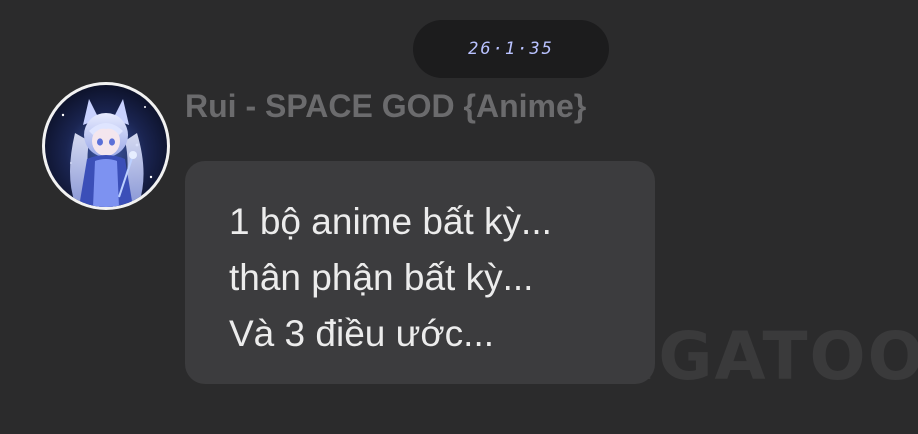 The image size is (918, 434). Describe the element at coordinates (385, 106) in the screenshot. I see `sender-name: Rui - SPACE GOD {Anime}` at that location.